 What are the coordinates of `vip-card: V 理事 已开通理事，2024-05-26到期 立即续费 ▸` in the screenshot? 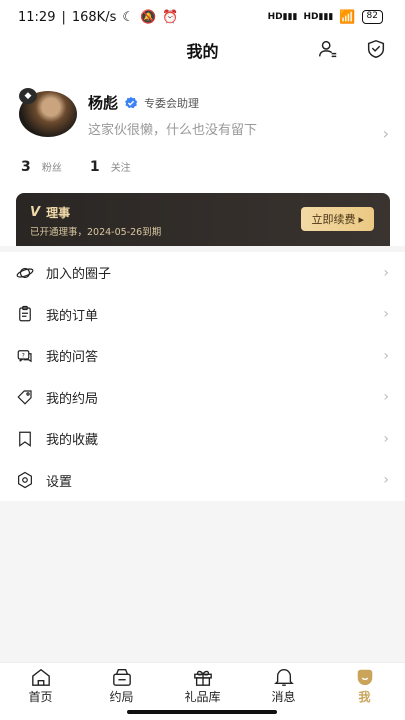 It's located at (203, 219).